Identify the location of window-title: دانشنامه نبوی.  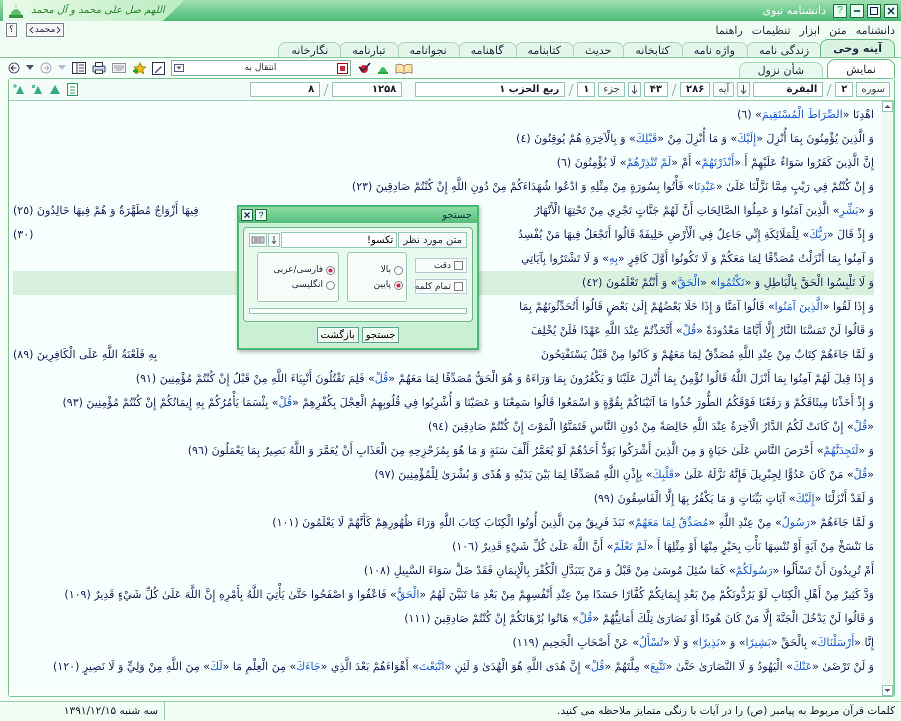
(794, 10).